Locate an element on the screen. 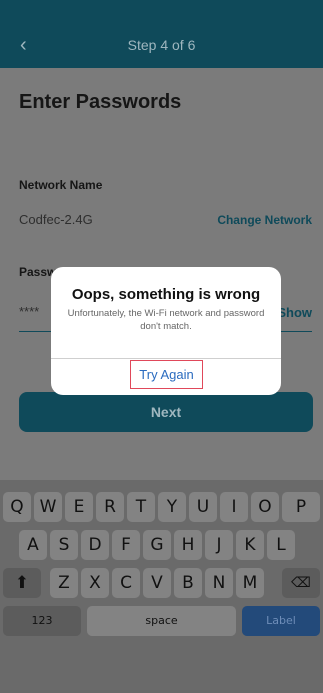 The image size is (323, 693). key-b: B is located at coordinates (188, 583).